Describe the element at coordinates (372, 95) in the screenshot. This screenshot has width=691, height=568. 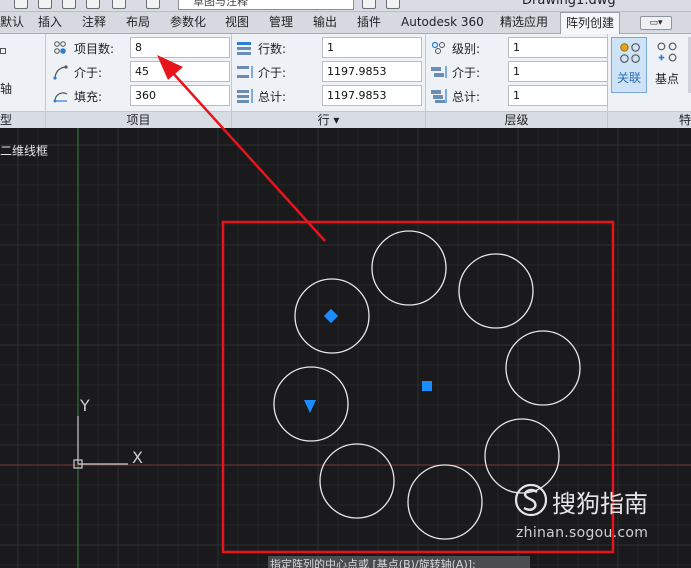
I see `row-total-input: 1197.9853` at that location.